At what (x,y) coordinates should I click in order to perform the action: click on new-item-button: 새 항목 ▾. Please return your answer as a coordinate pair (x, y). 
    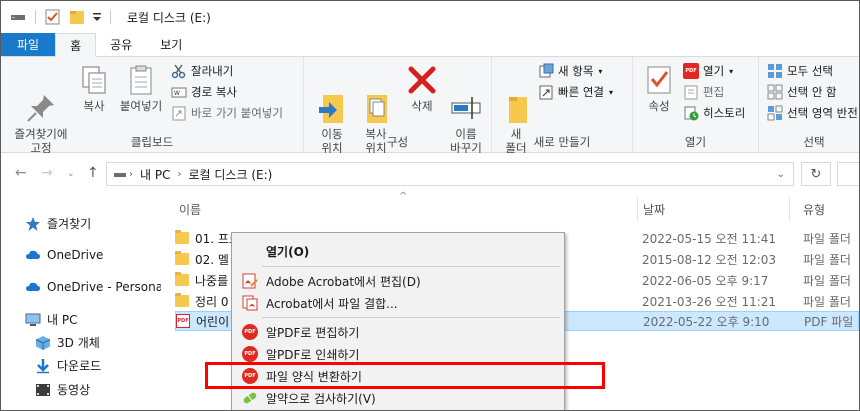
    Looking at the image, I should click on (570, 71).